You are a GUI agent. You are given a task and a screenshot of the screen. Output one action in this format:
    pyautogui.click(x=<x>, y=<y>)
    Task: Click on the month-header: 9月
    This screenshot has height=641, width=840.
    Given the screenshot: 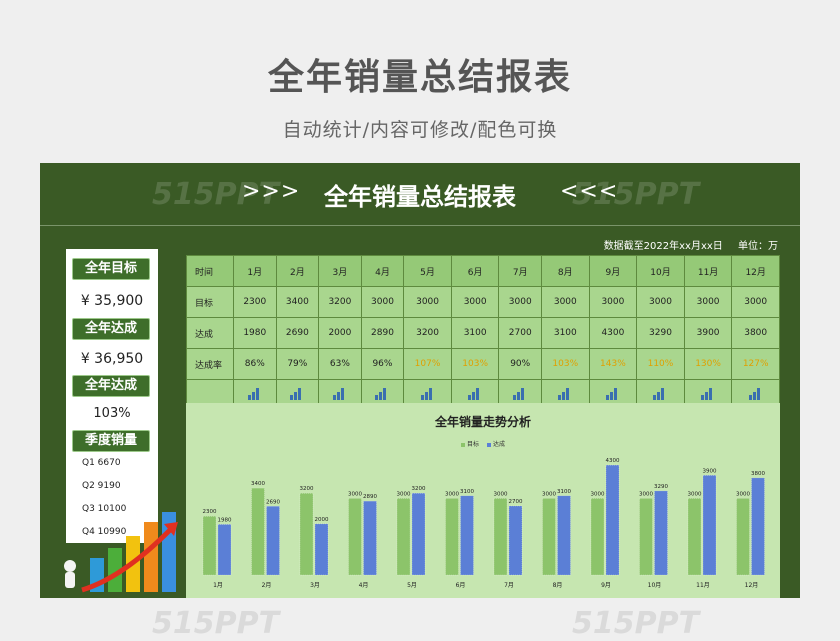 What is the action you would take?
    pyautogui.click(x=613, y=271)
    